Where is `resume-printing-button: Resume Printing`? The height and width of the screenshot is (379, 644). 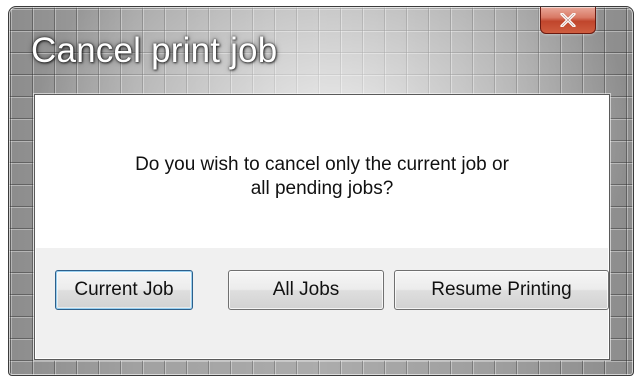
resume-printing-button: Resume Printing is located at coordinates (501, 290).